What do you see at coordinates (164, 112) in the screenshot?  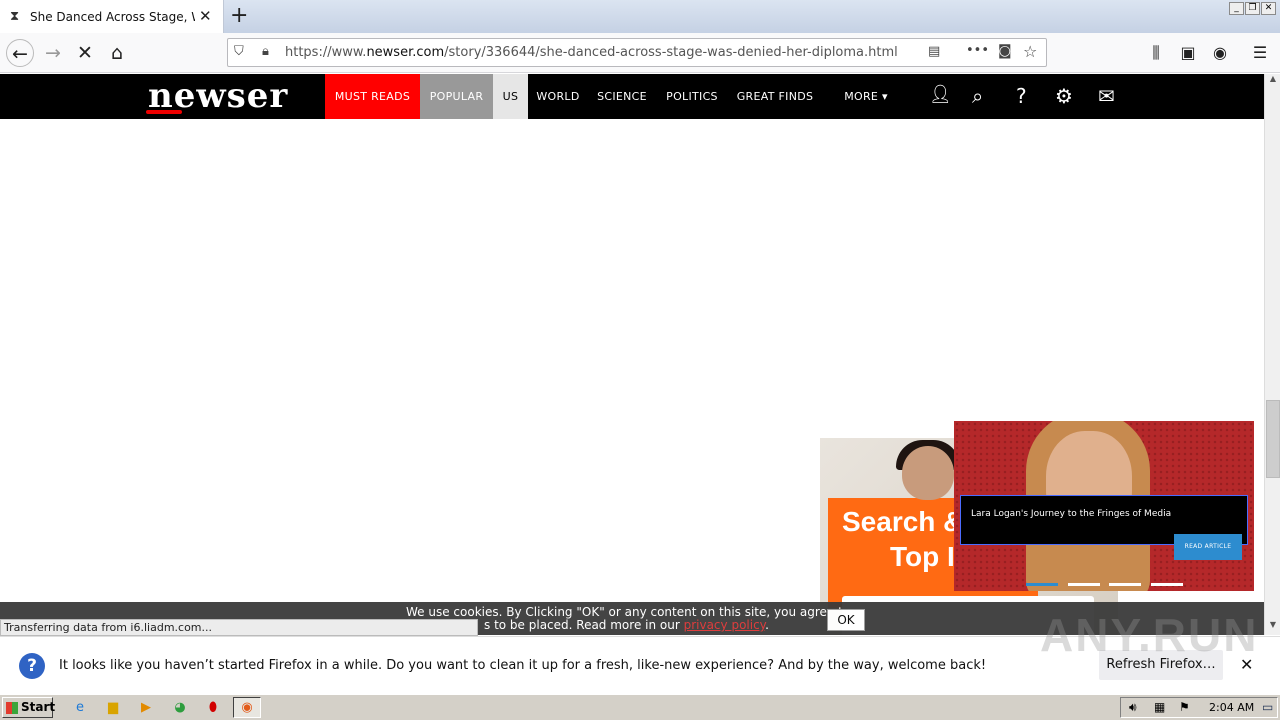 I see `logo-accent` at bounding box center [164, 112].